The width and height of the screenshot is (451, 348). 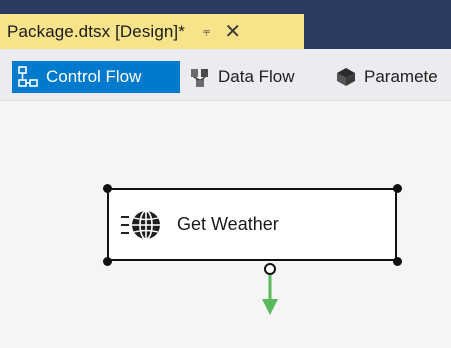 I want to click on designer-toolbar: Control Flow Data Flow Paramete, so click(x=225, y=74).